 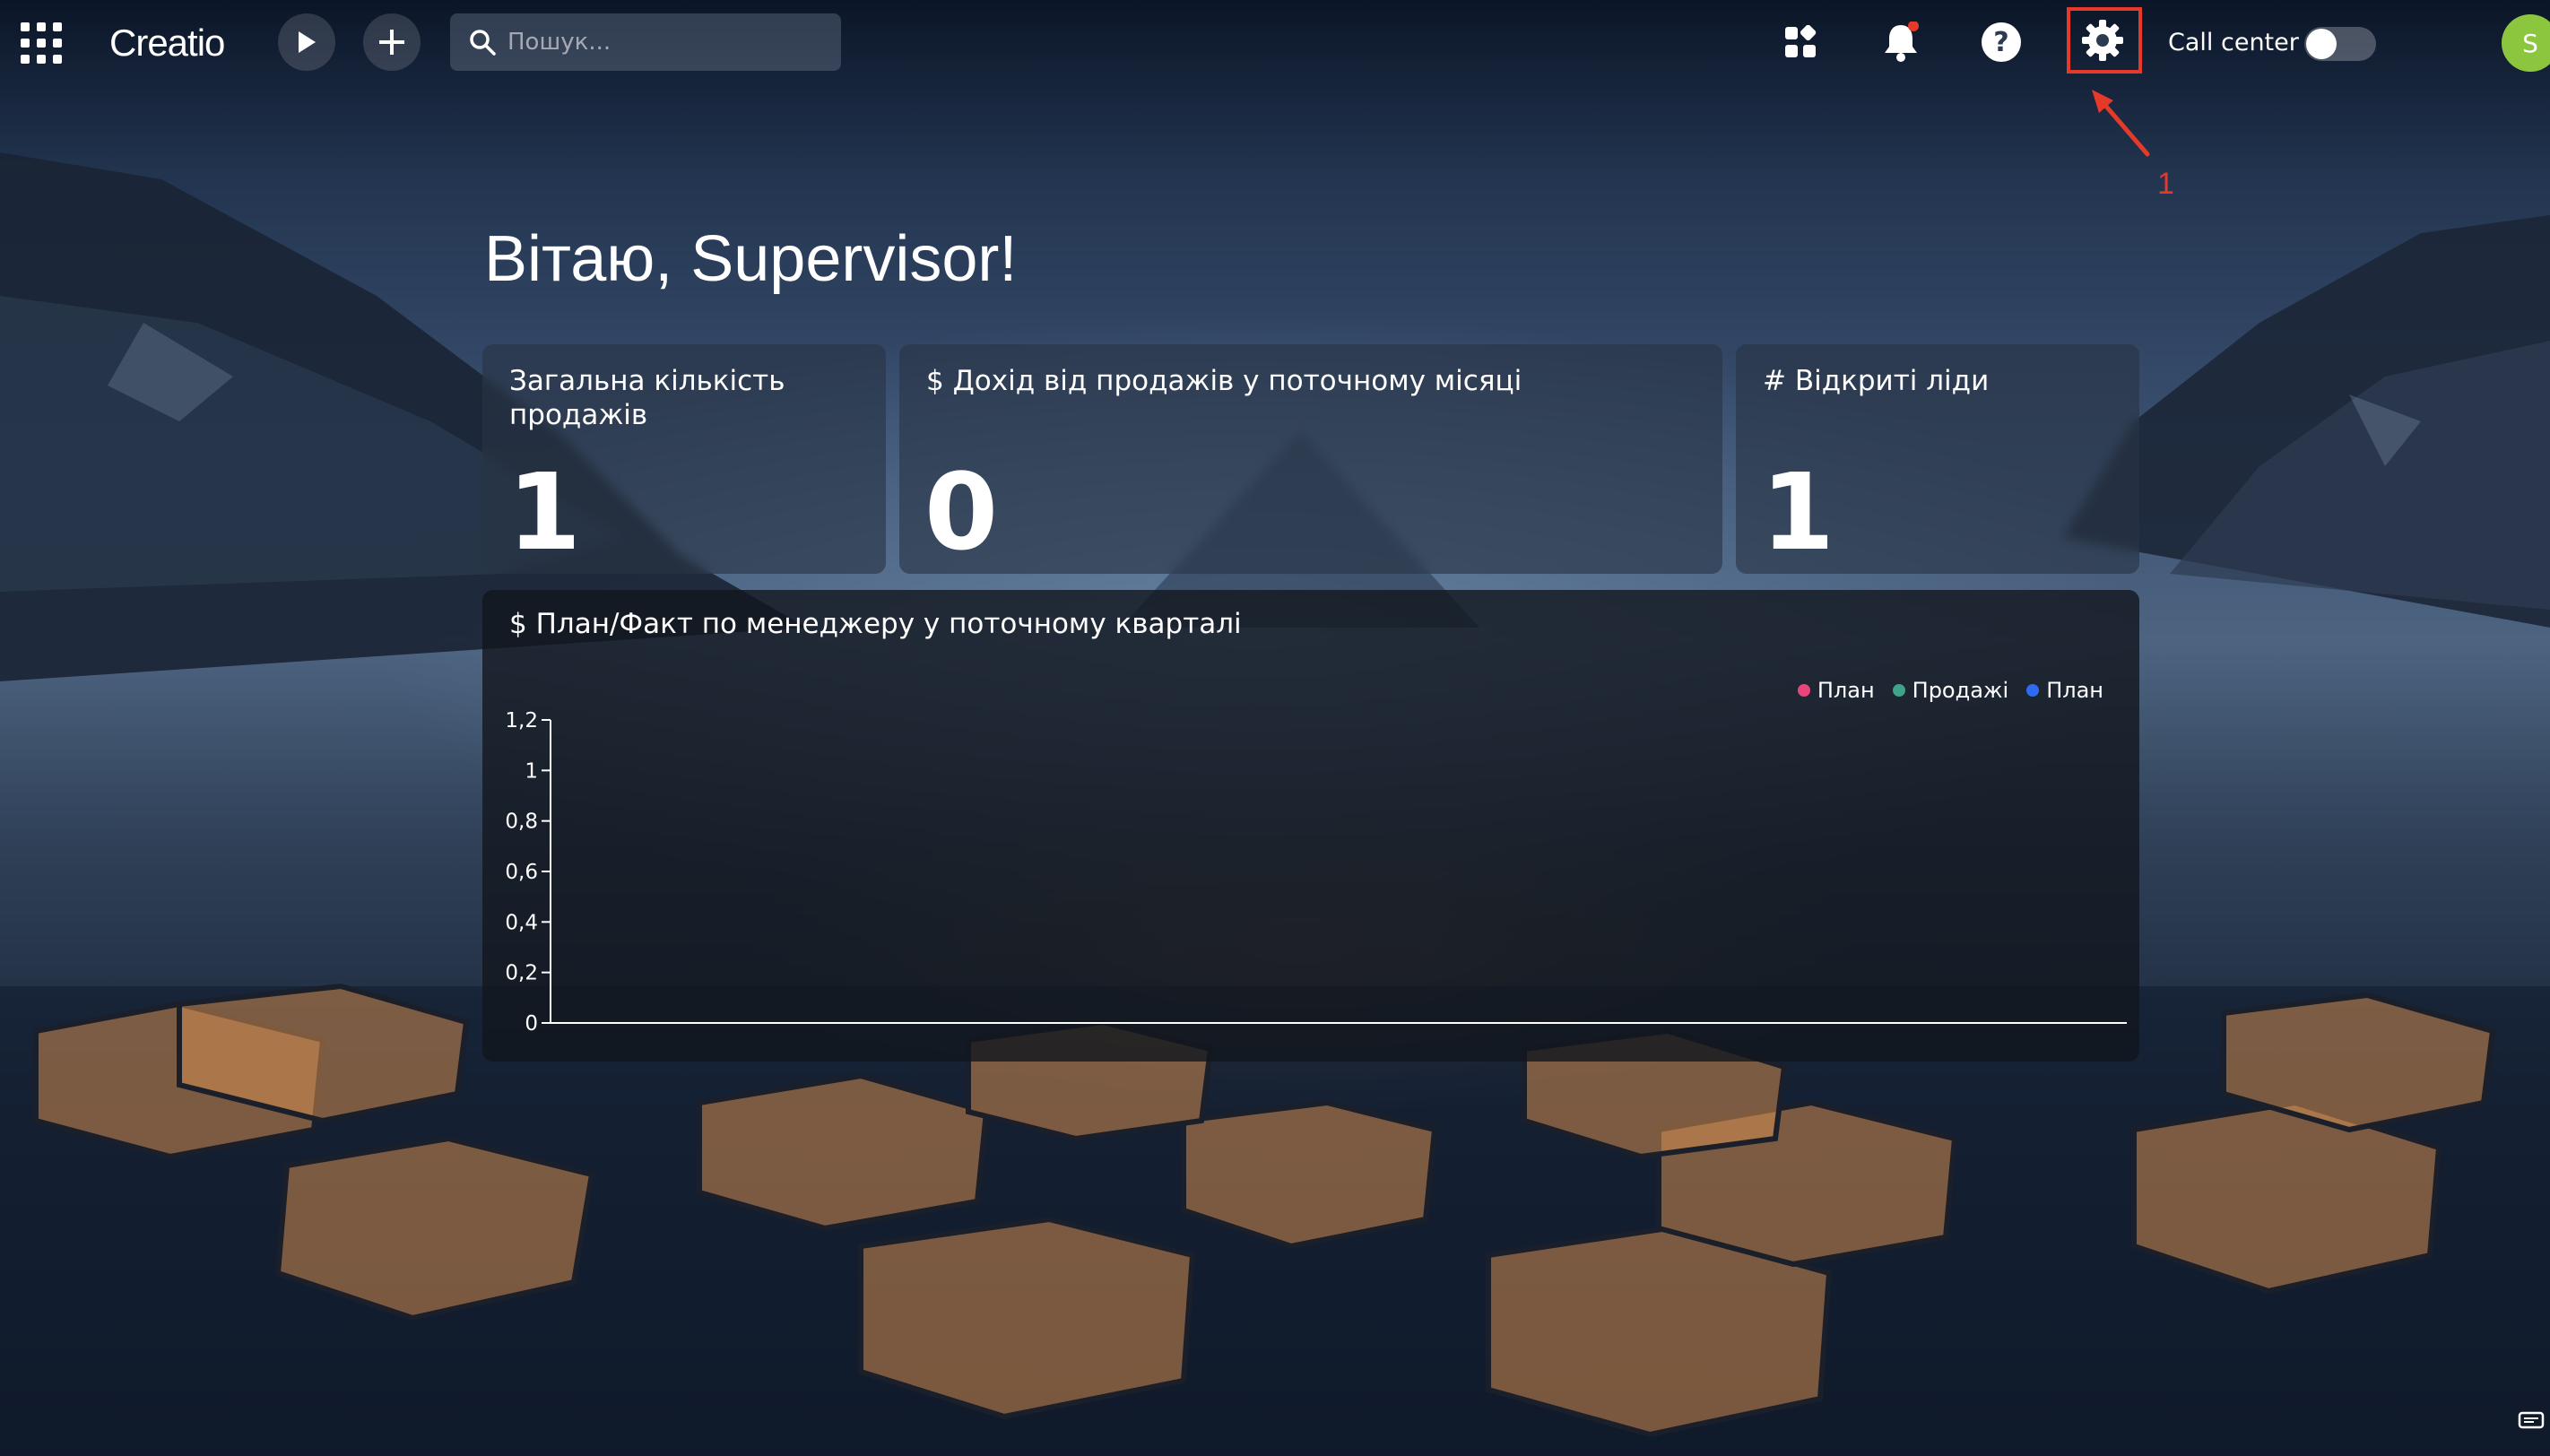 What do you see at coordinates (2121, 123) in the screenshot?
I see `annotation-arrow-icon` at bounding box center [2121, 123].